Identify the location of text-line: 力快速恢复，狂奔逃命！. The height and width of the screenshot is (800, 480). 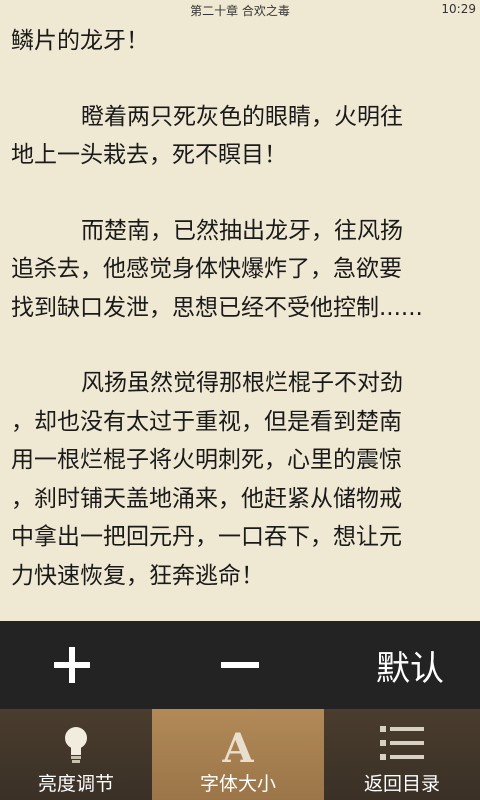
(137, 575).